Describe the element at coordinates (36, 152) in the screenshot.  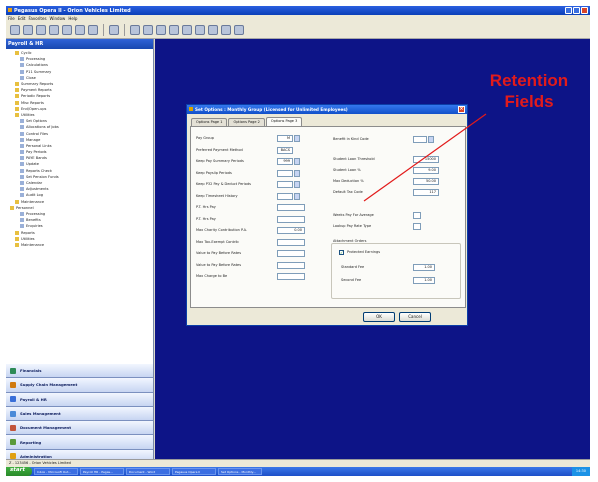
I see `tree-node-label: Pay Periods` at that location.